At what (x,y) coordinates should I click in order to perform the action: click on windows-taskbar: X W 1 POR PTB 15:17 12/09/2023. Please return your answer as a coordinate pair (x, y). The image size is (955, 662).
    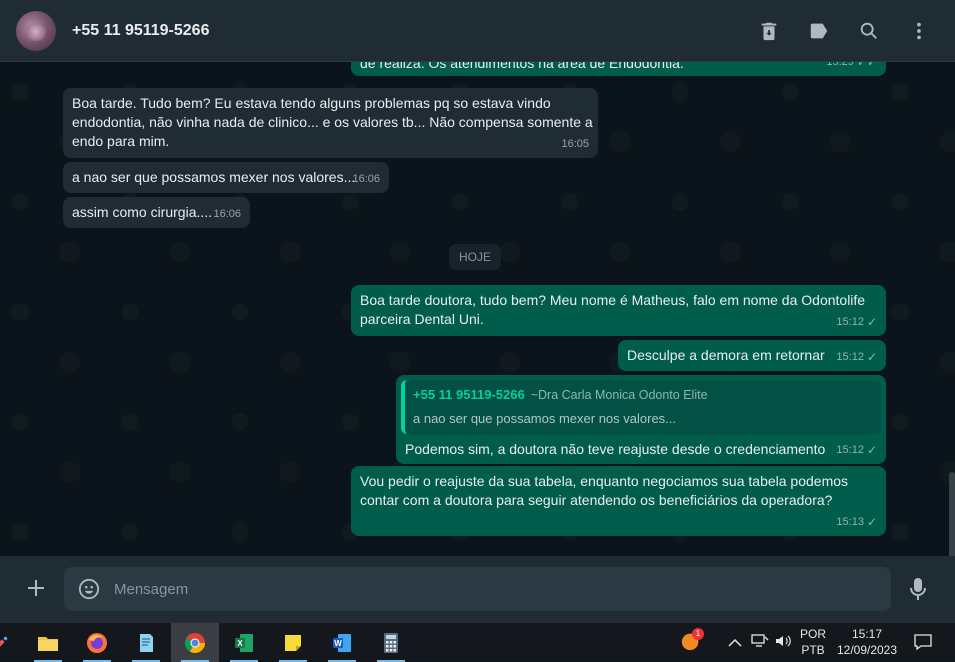
    Looking at the image, I should click on (477, 642).